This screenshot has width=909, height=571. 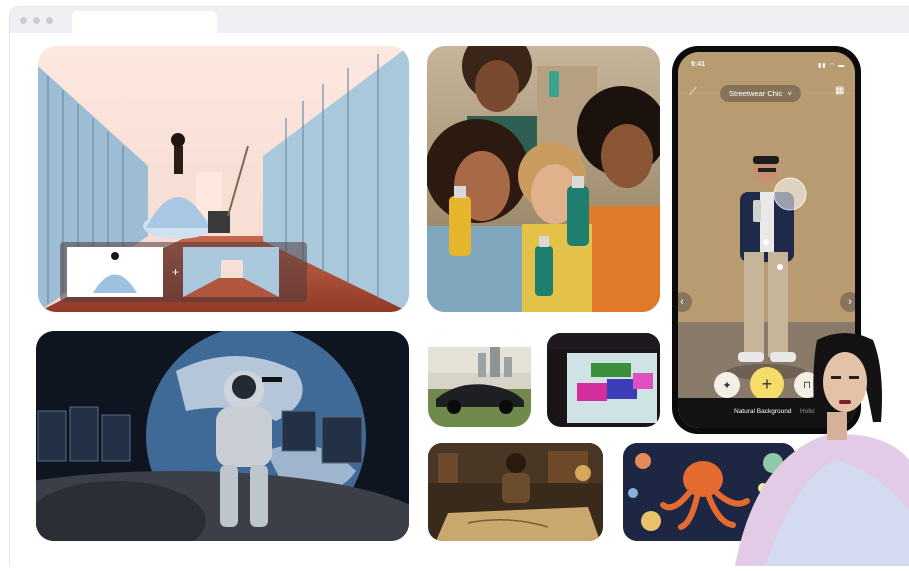 I want to click on window-dot-maximize, so click(x=49, y=20).